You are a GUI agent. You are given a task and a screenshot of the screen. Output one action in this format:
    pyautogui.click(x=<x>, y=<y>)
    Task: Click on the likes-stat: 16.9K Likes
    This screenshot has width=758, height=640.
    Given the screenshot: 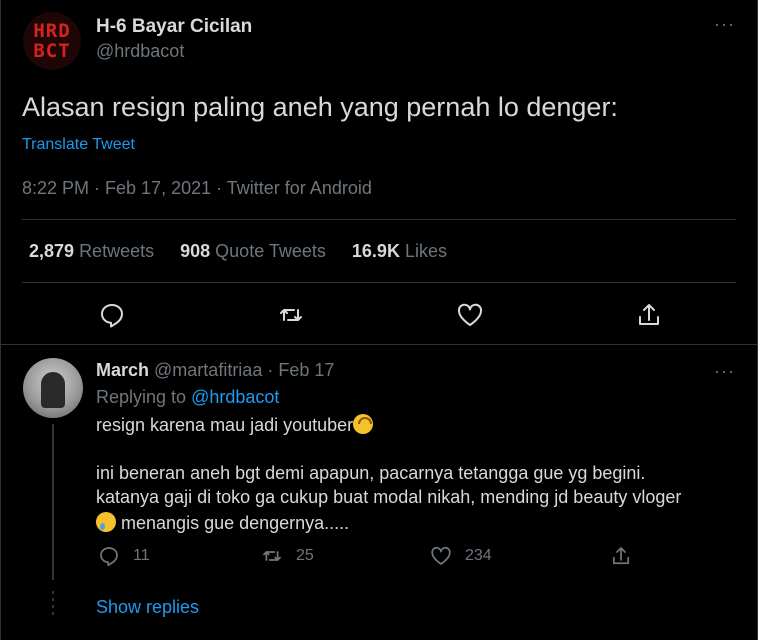 What is the action you would take?
    pyautogui.click(x=399, y=251)
    